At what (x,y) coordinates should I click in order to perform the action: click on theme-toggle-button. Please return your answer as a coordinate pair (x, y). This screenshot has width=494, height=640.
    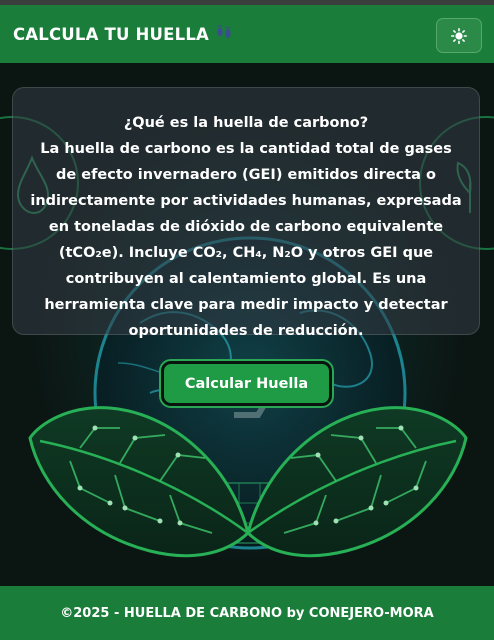
    Looking at the image, I should click on (459, 35).